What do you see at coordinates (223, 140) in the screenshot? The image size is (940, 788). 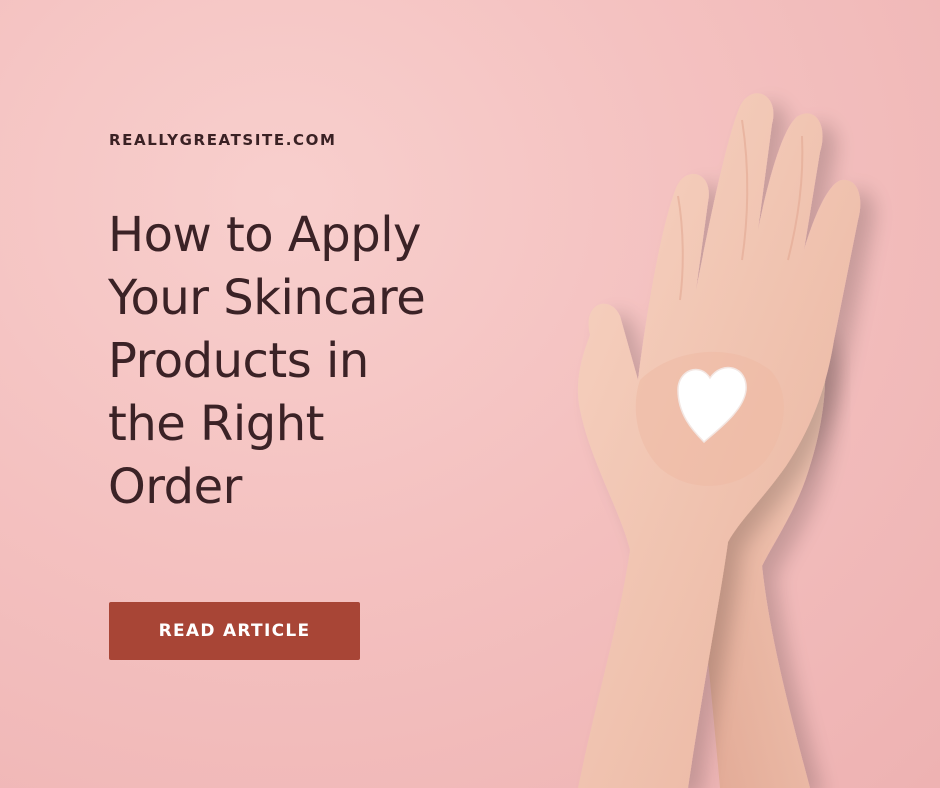 I see `site-url-label: REALLYGREATSITE.COM` at bounding box center [223, 140].